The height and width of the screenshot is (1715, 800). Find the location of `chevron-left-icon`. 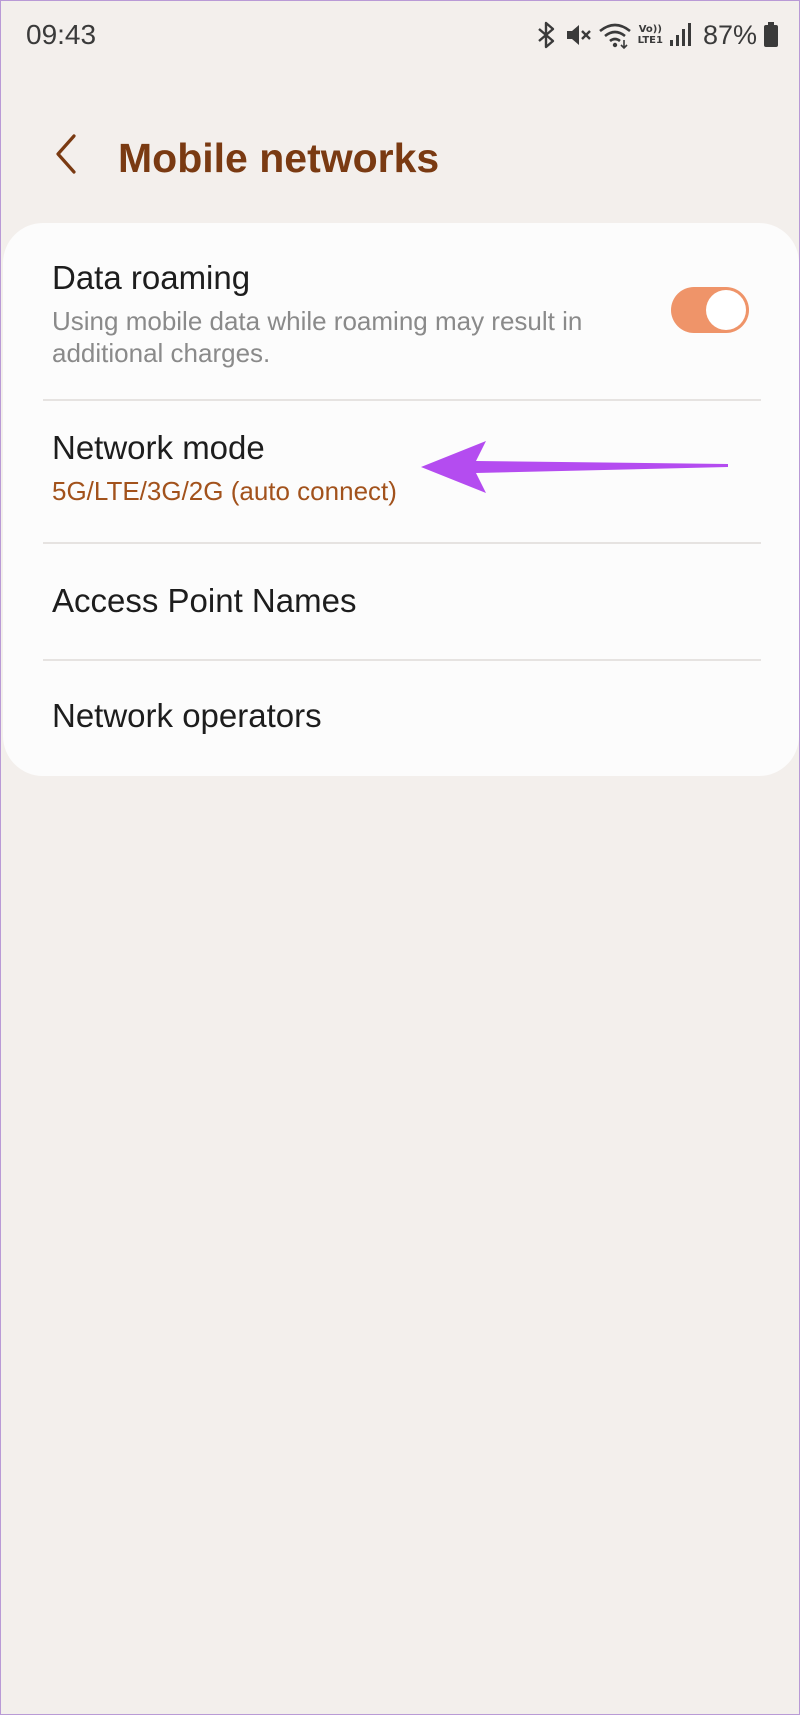

chevron-left-icon is located at coordinates (66, 156).